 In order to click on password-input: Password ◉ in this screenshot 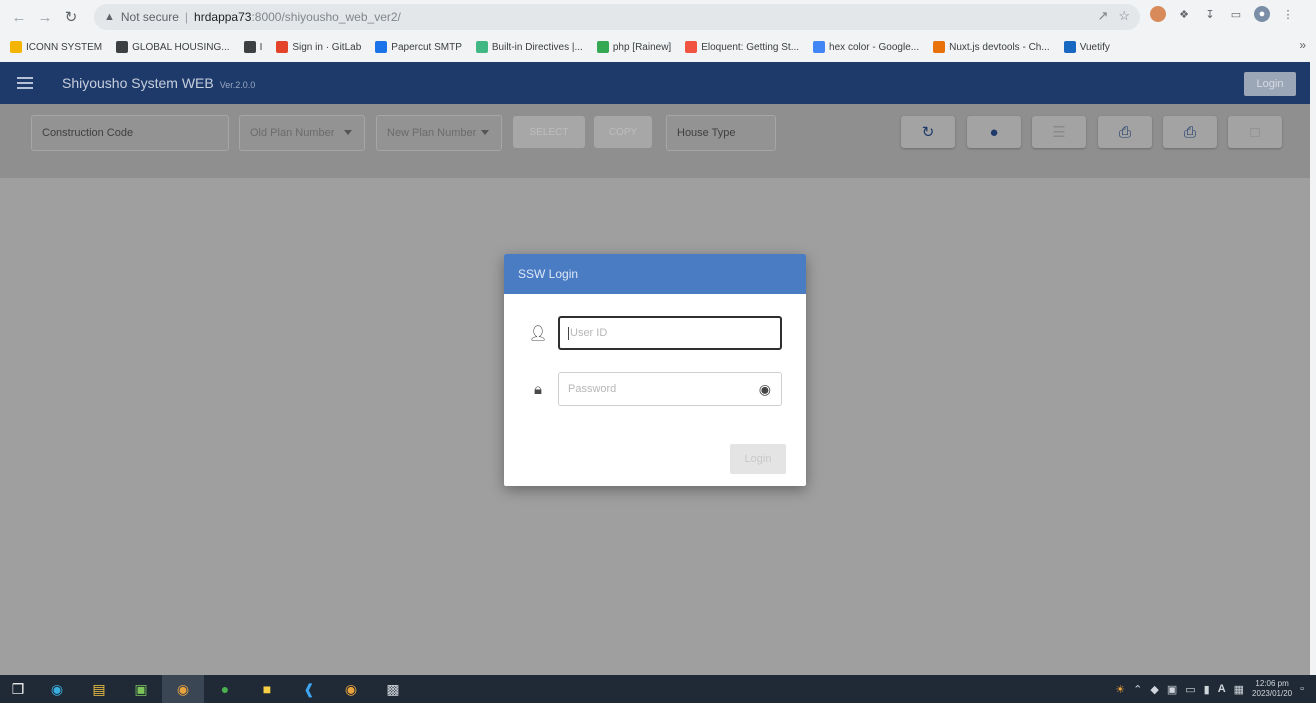, I will do `click(670, 389)`.